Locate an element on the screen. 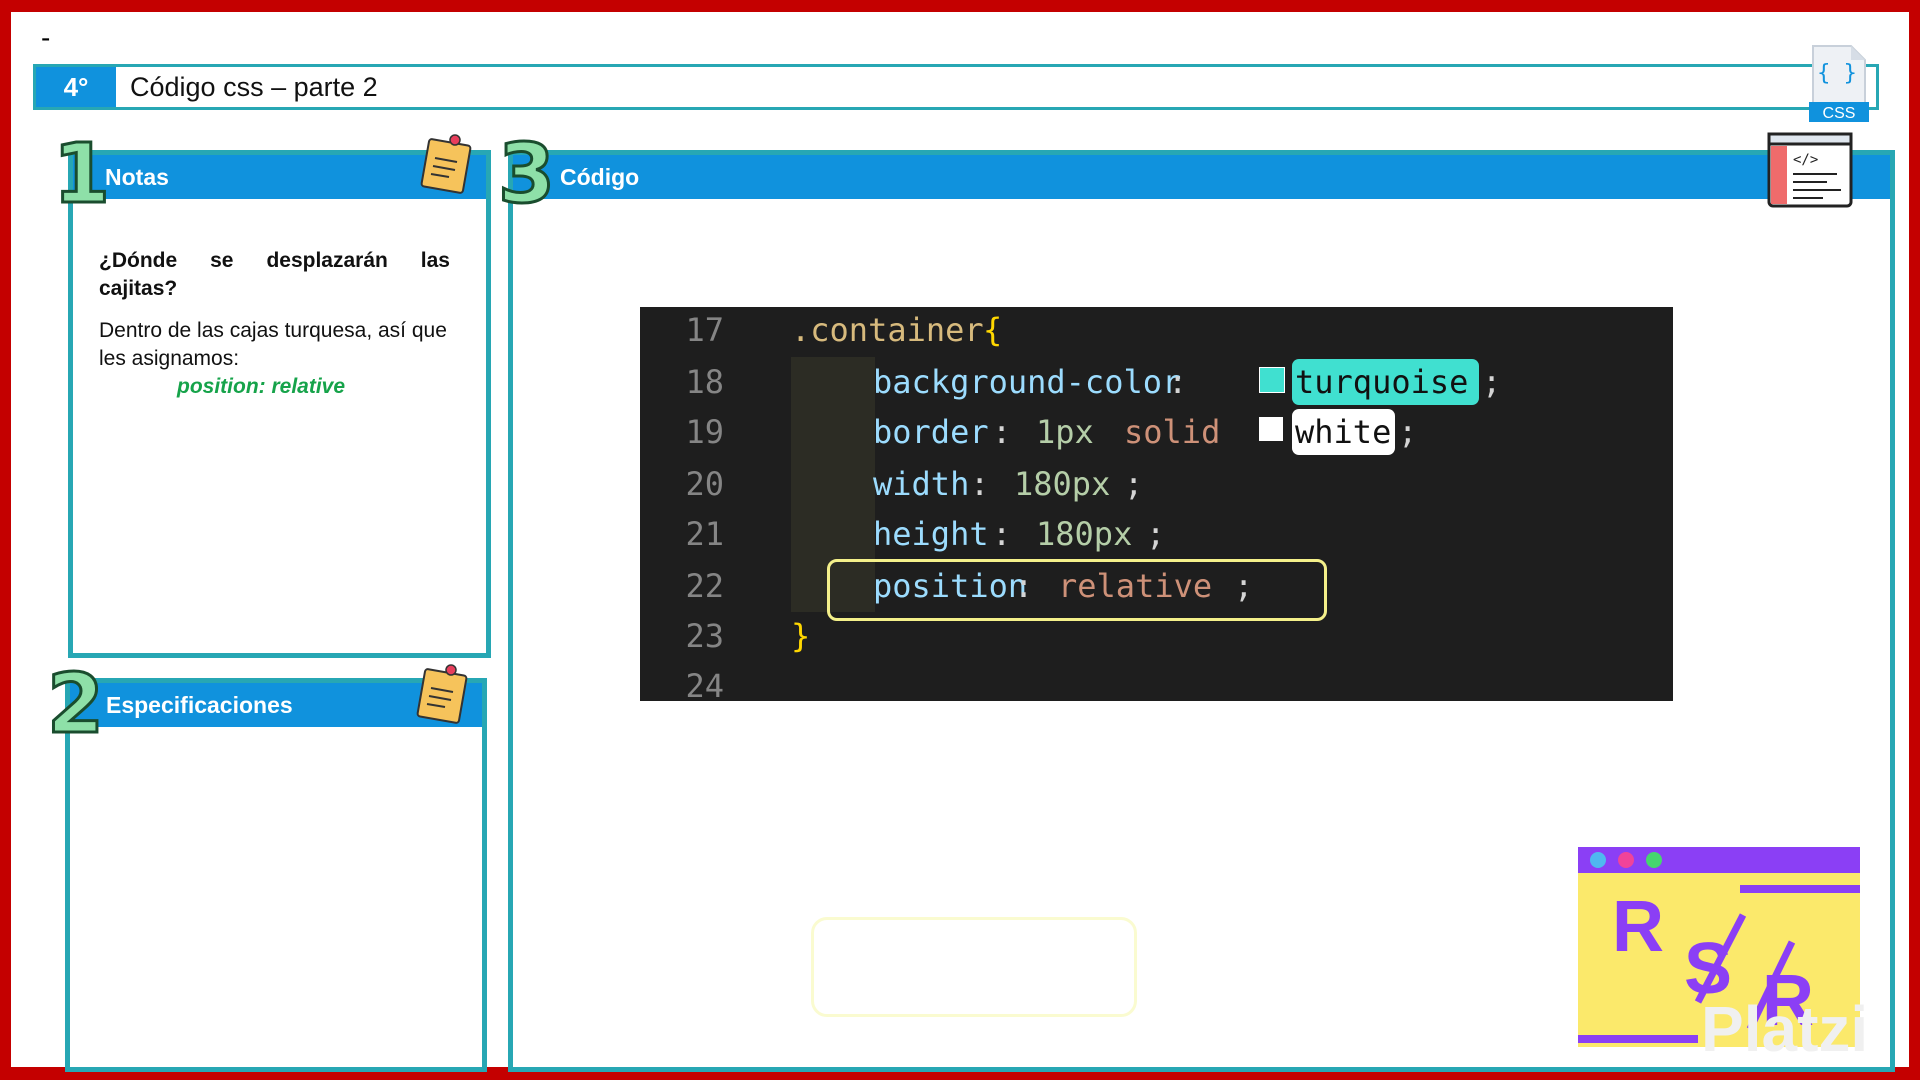  step-number: 4° is located at coordinates (76, 87).